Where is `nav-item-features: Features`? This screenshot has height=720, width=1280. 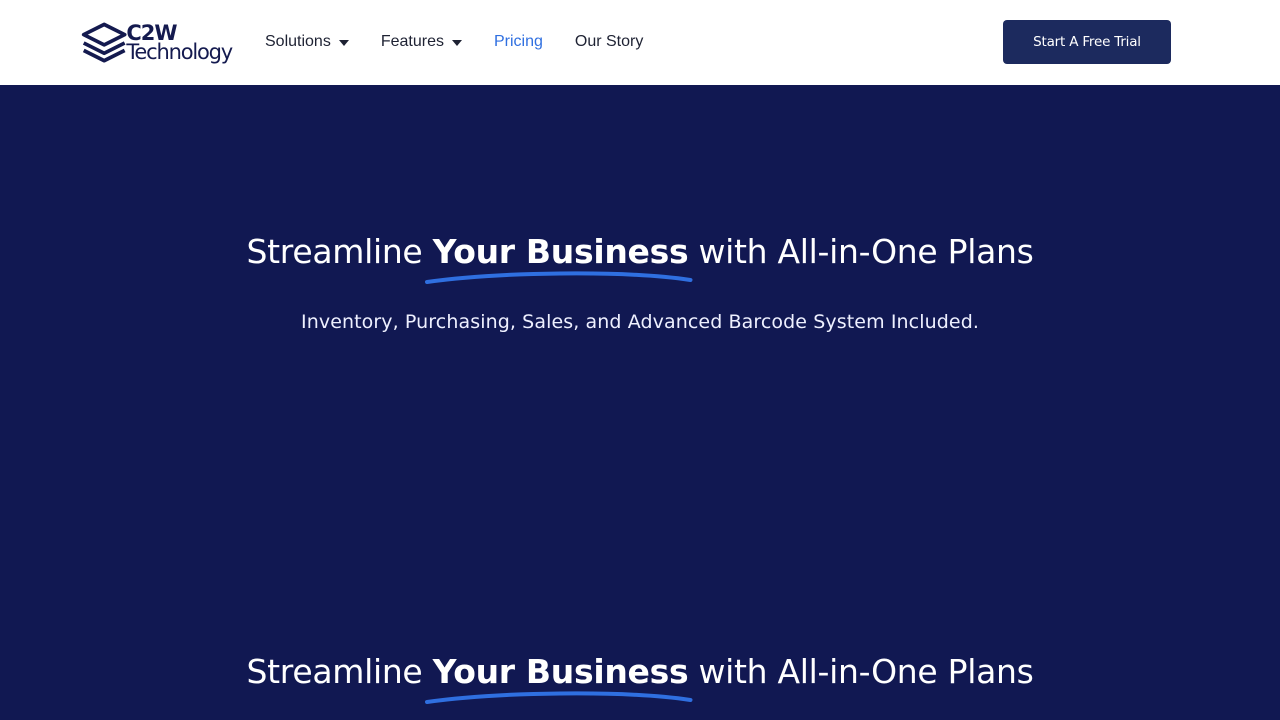
nav-item-features: Features is located at coordinates (421, 42).